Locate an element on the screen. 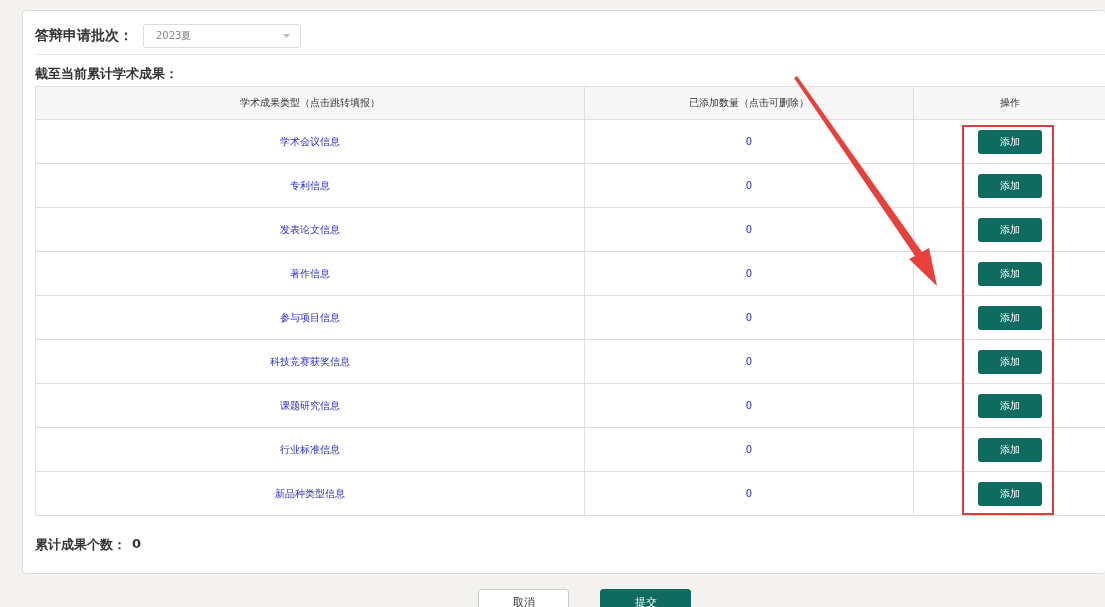  category-link: 参与项目信息 is located at coordinates (310, 317).